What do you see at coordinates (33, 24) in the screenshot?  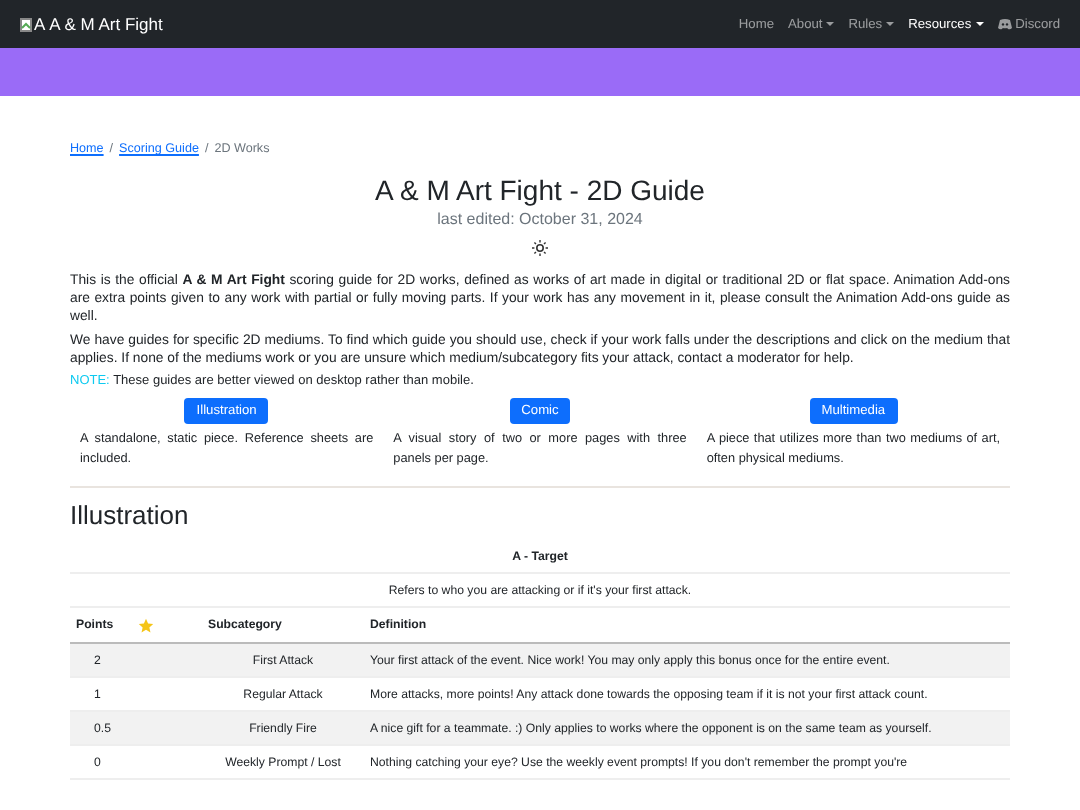 I see `broken-image: A` at bounding box center [33, 24].